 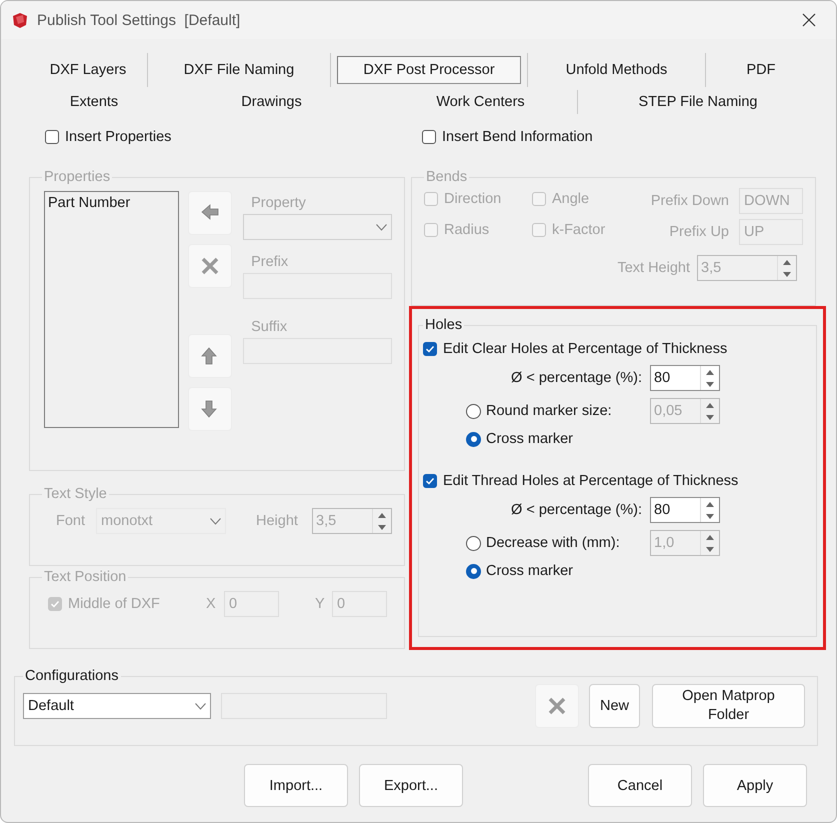 What do you see at coordinates (269, 327) in the screenshot?
I see `field-label: Suffix` at bounding box center [269, 327].